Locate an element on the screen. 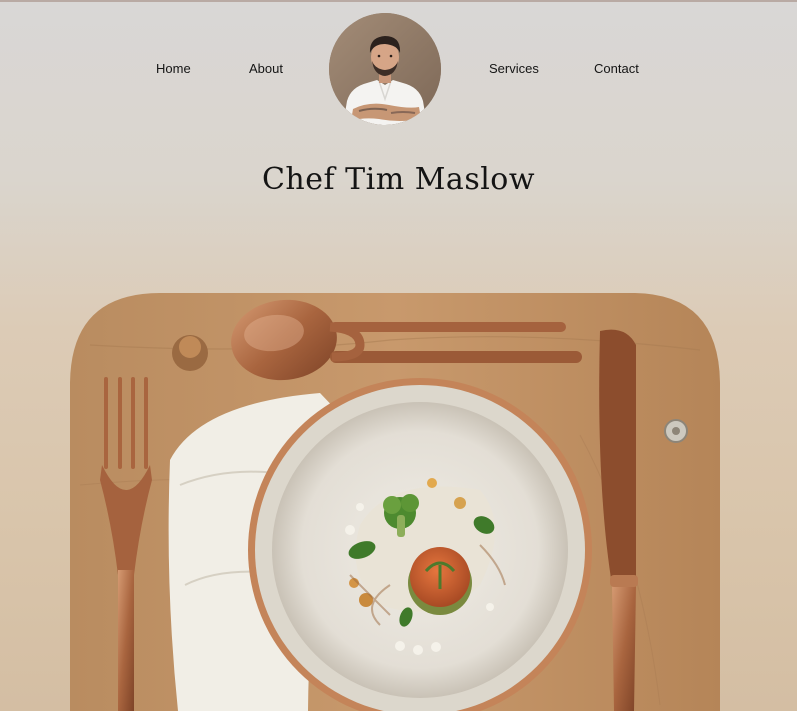  top-border-line is located at coordinates (398, 1).